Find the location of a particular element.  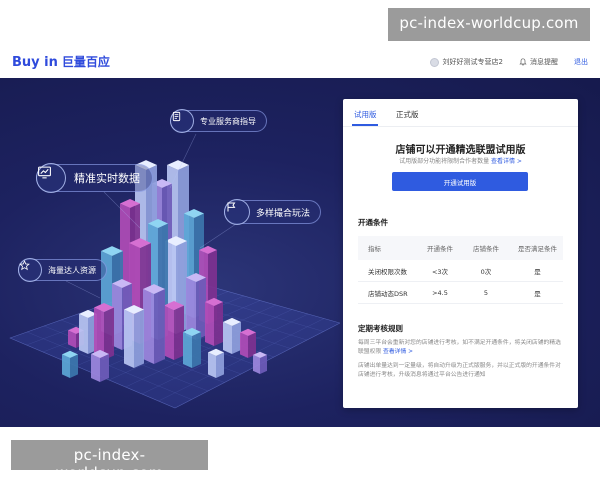

table-cell: 5 is located at coordinates (486, 292).